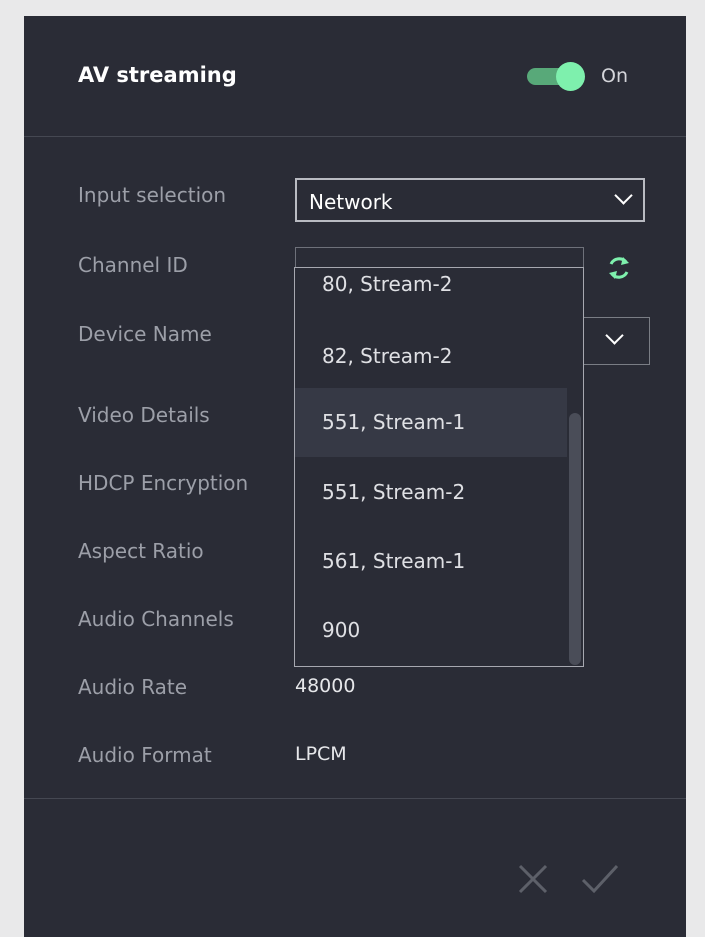  Describe the element at coordinates (152, 195) in the screenshot. I see `input-selection-label: Input selection` at that location.